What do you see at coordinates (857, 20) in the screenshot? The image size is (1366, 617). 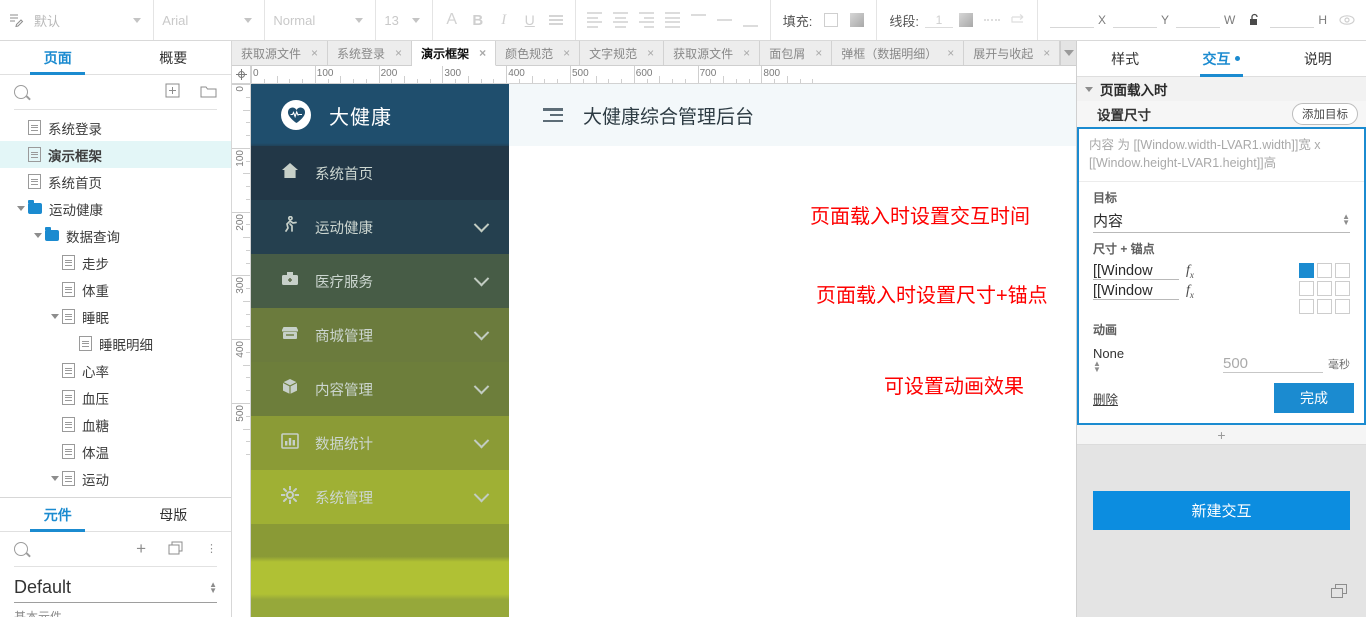 I see `fill-gradient-swatch` at bounding box center [857, 20].